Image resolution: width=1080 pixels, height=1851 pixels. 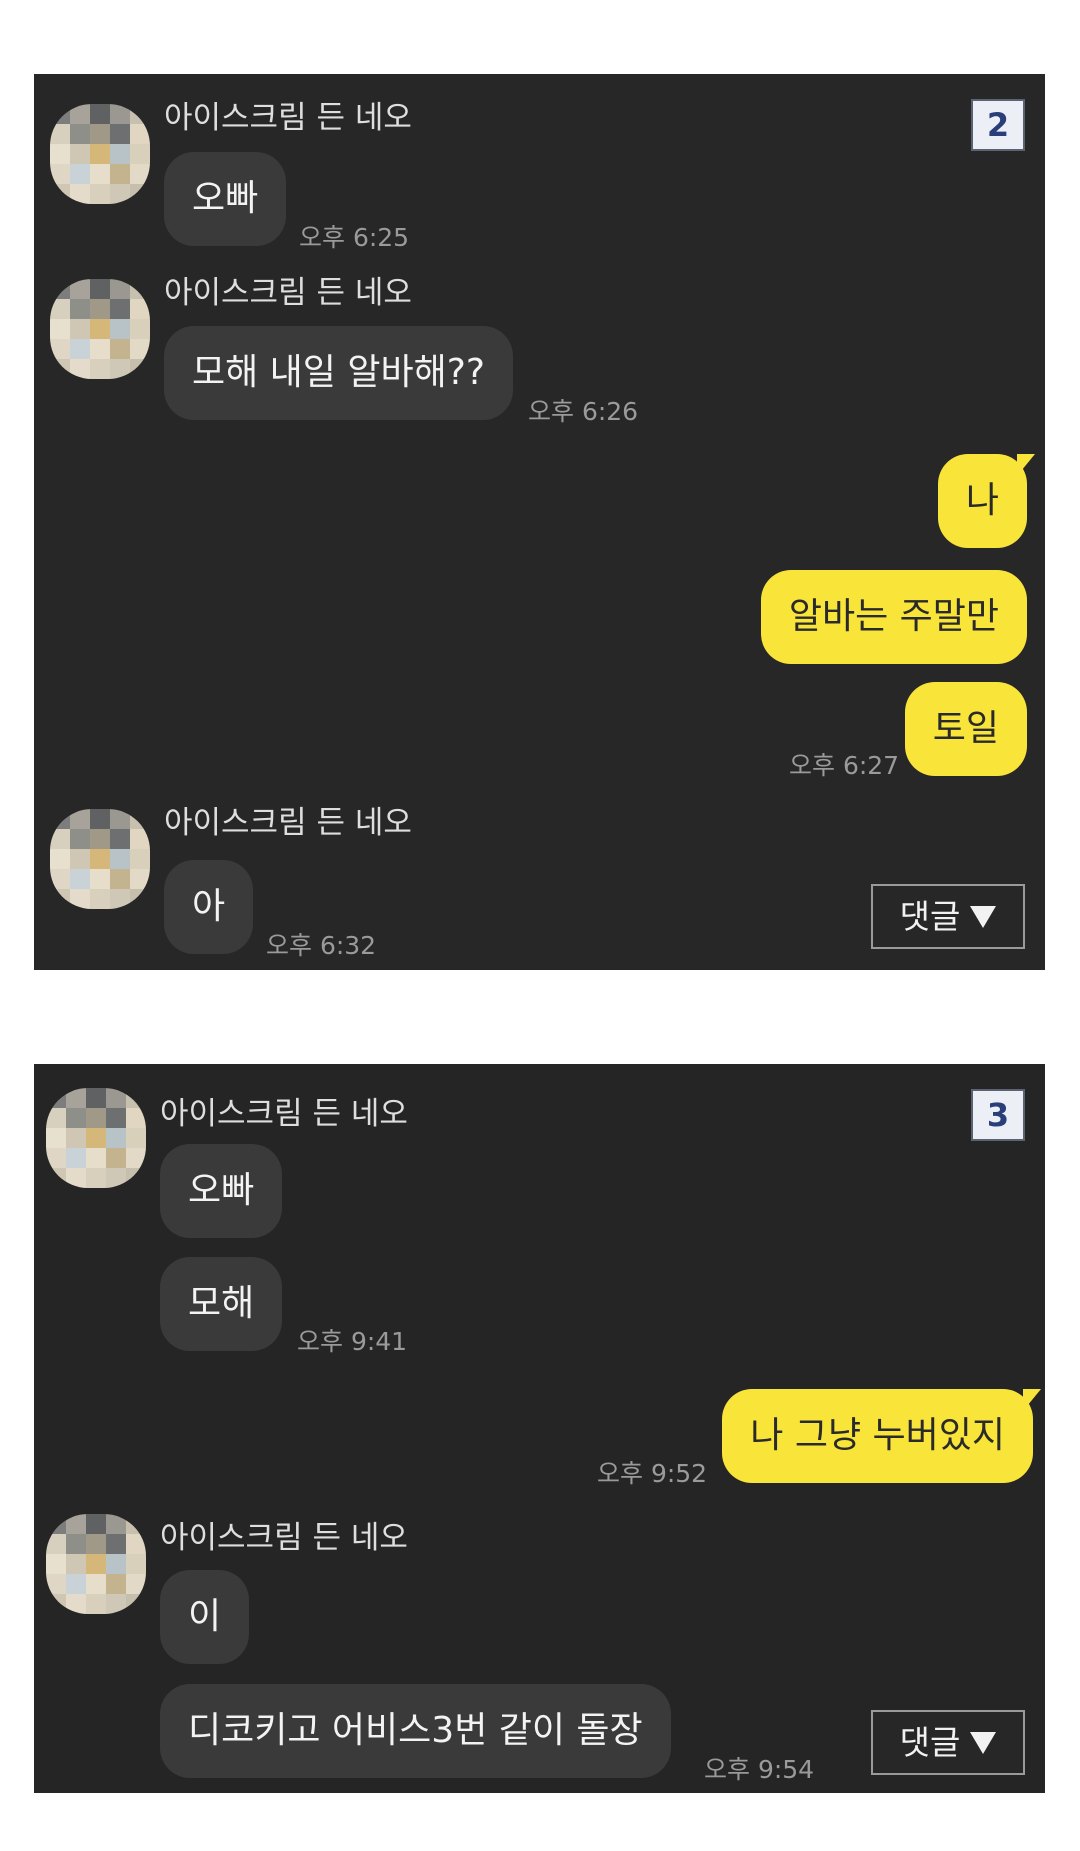 What do you see at coordinates (881, 1436) in the screenshot?
I see `outgoing-message-bubble: 나 그냥 누버있지` at bounding box center [881, 1436].